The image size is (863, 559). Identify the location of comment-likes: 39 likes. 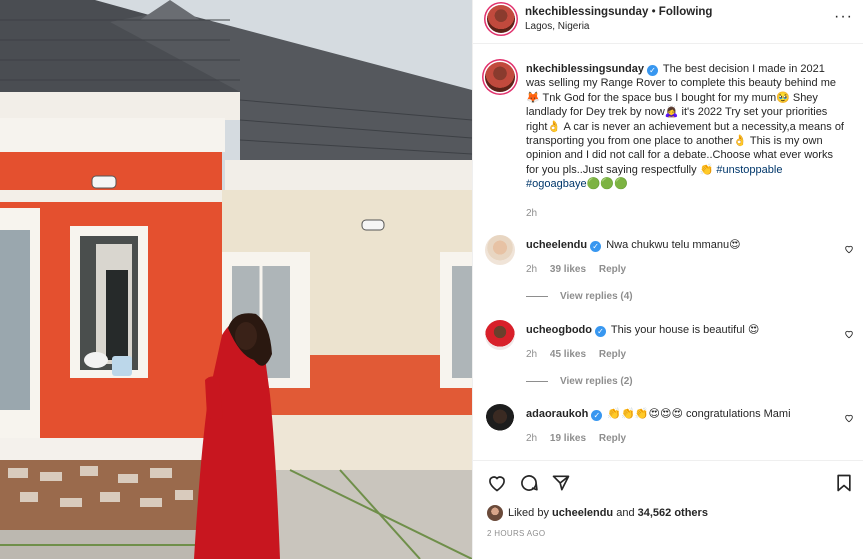
(568, 269).